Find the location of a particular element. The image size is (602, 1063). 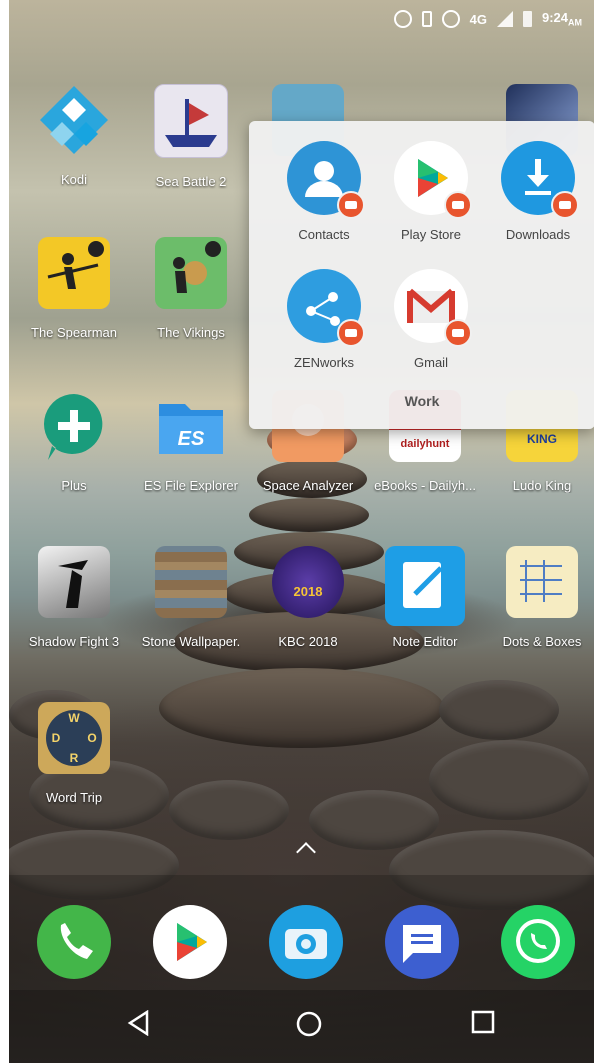

app-drawer-arrow-icon is located at coordinates (306, 852).